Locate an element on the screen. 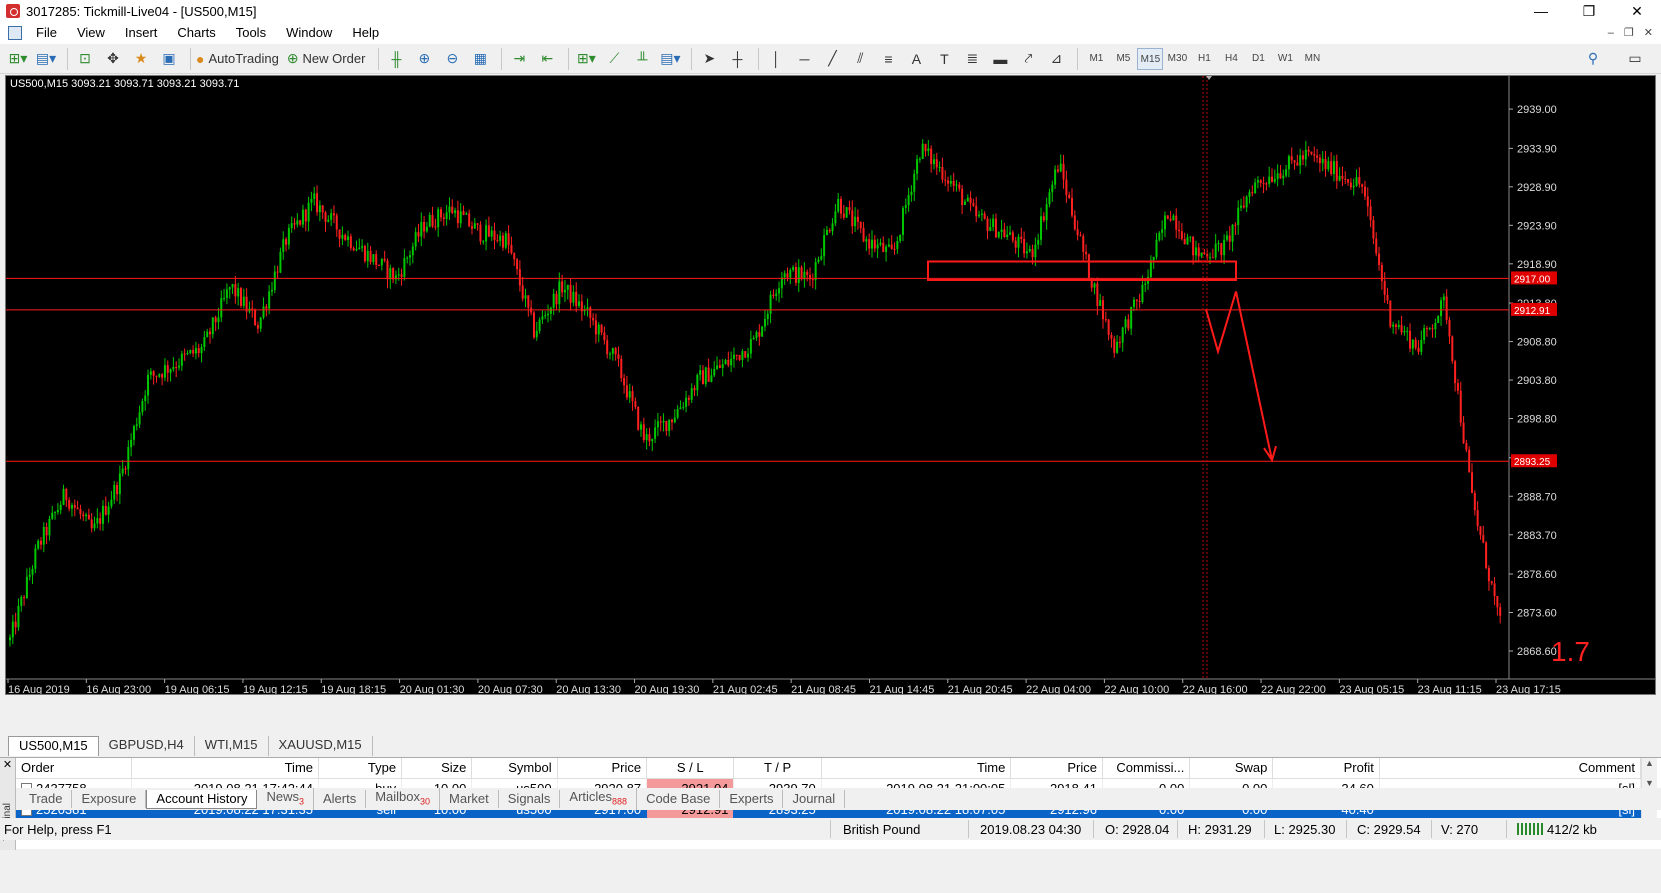 This screenshot has height=893, width=1661. column-header: Order is located at coordinates (74, 768).